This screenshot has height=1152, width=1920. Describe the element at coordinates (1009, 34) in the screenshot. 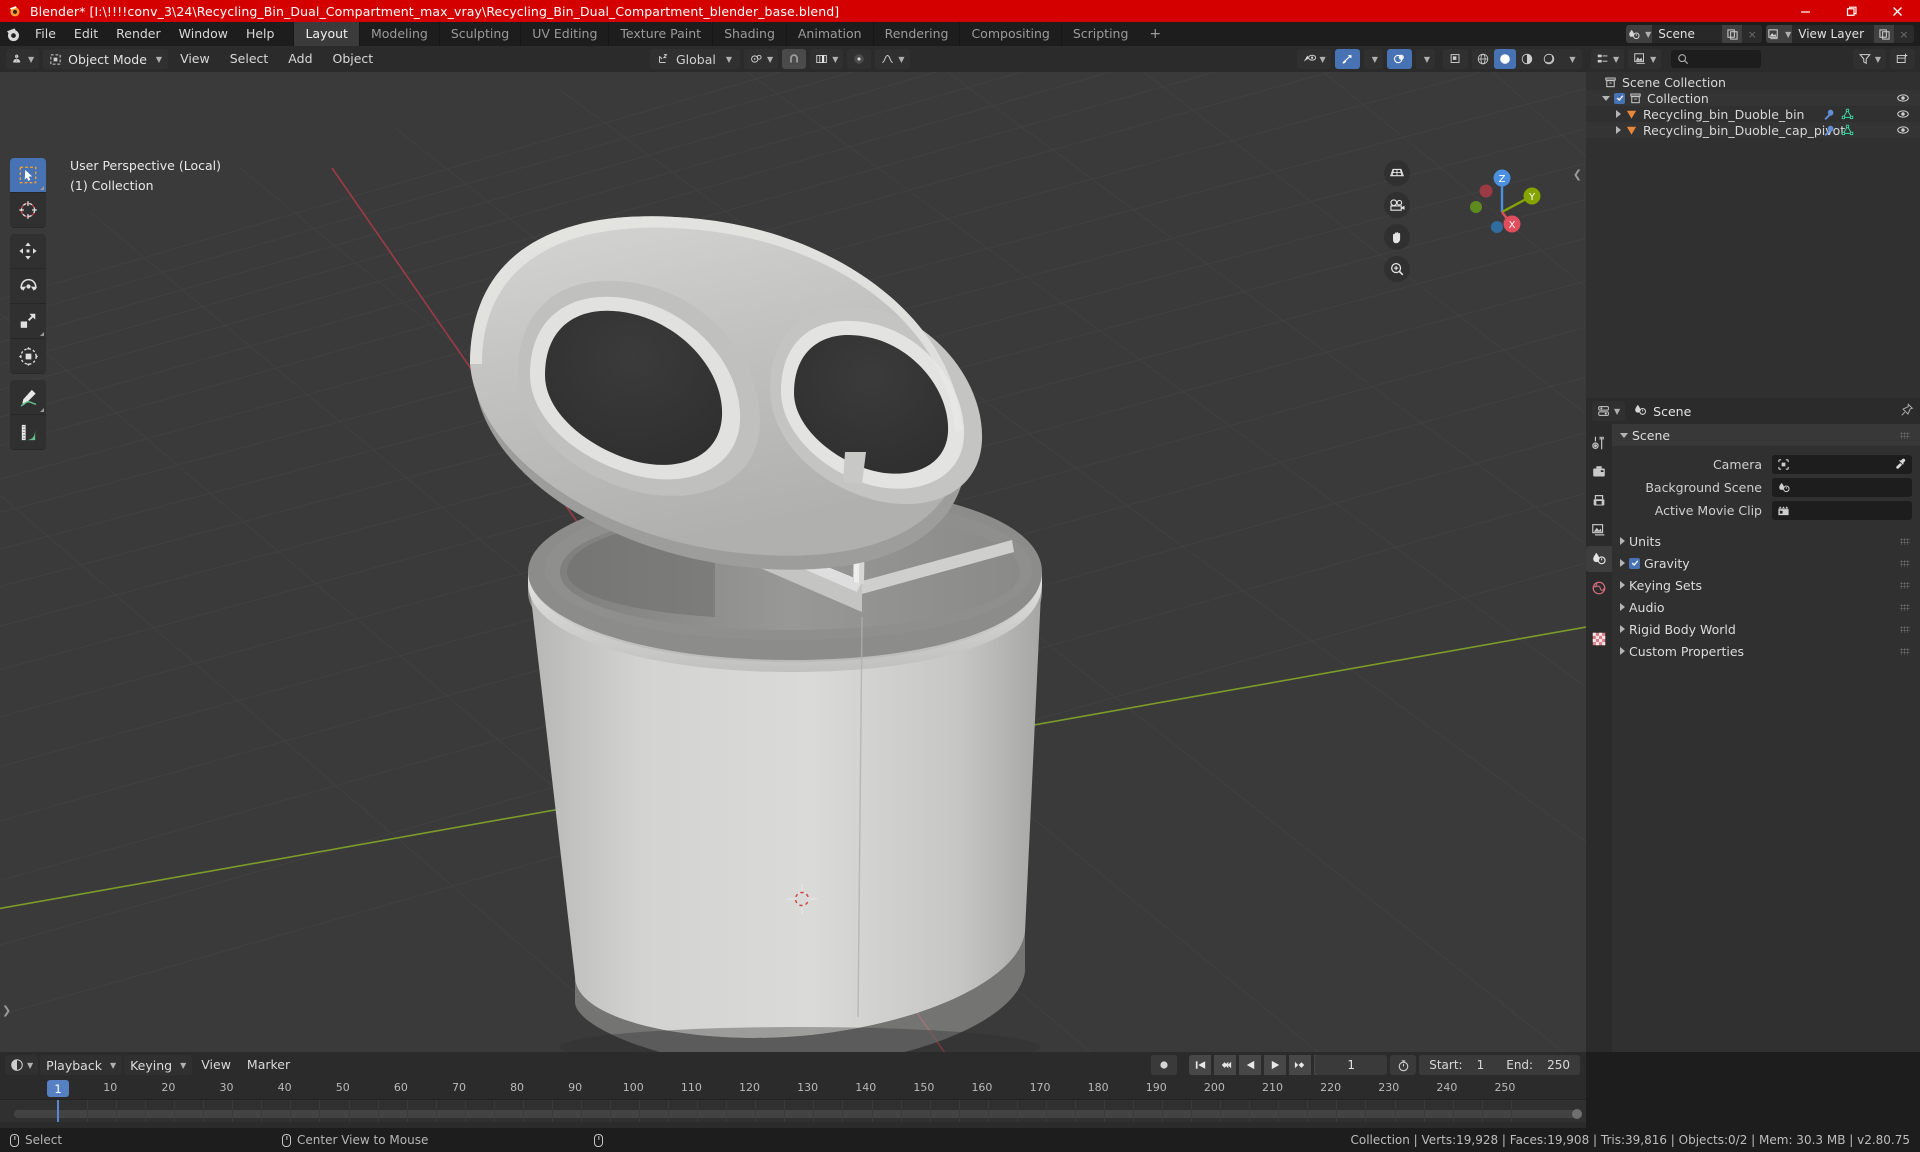

I see `workspace-tab-compositing: Compositing` at that location.